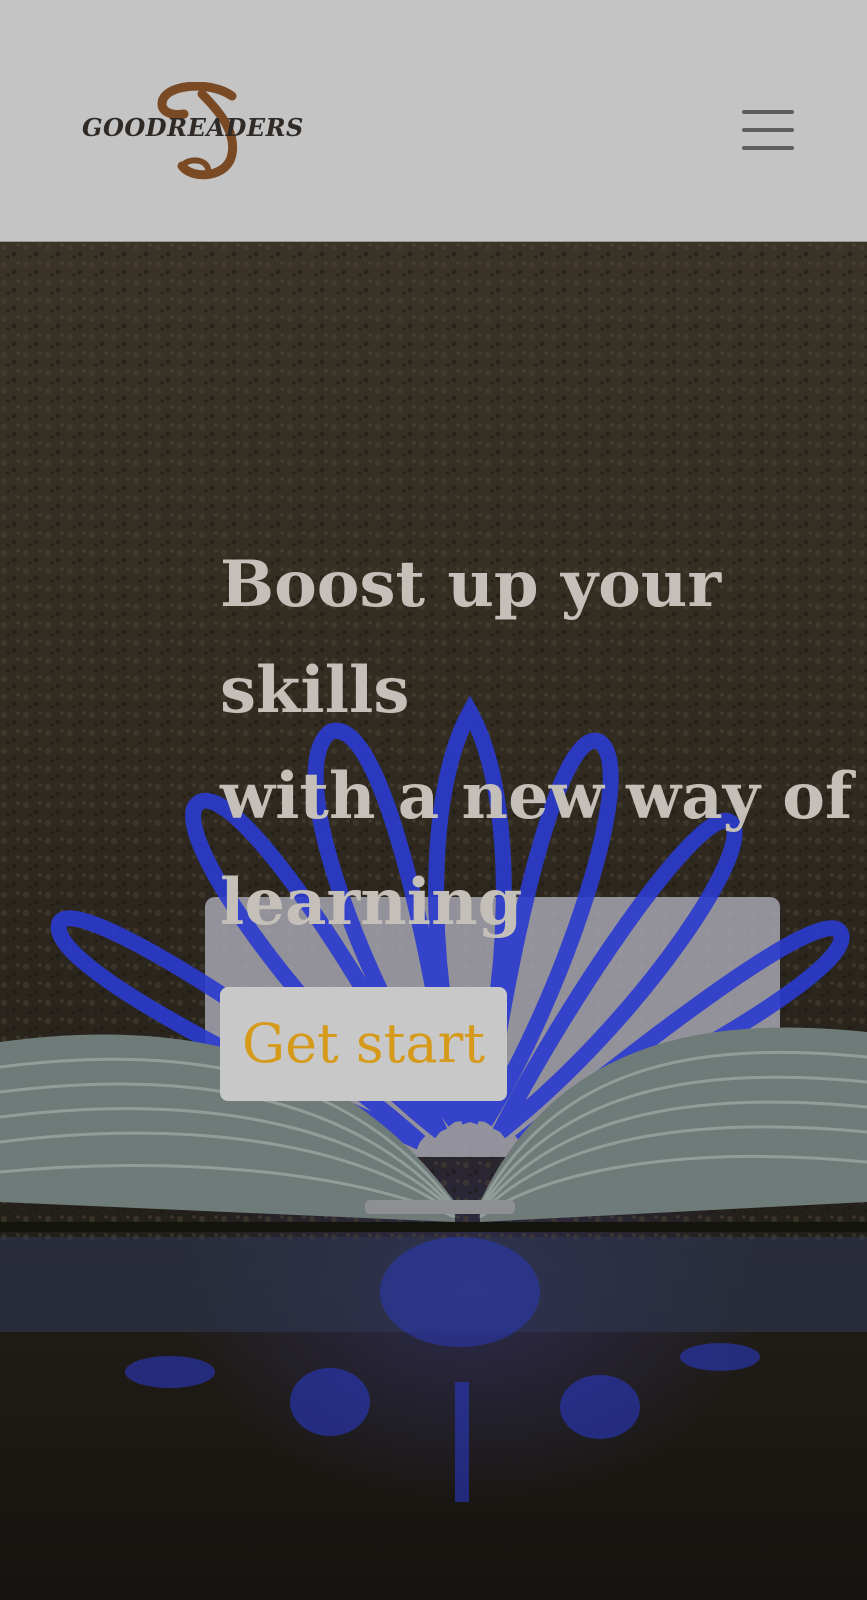 The image size is (867, 1600). I want to click on goodreaders-logo: GOODREADERS, so click(202, 132).